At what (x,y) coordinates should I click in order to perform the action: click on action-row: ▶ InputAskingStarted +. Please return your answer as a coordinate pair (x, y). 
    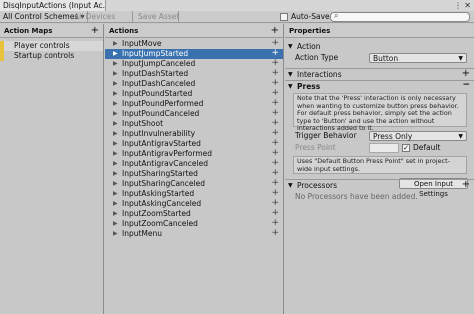
    Looking at the image, I should click on (194, 193).